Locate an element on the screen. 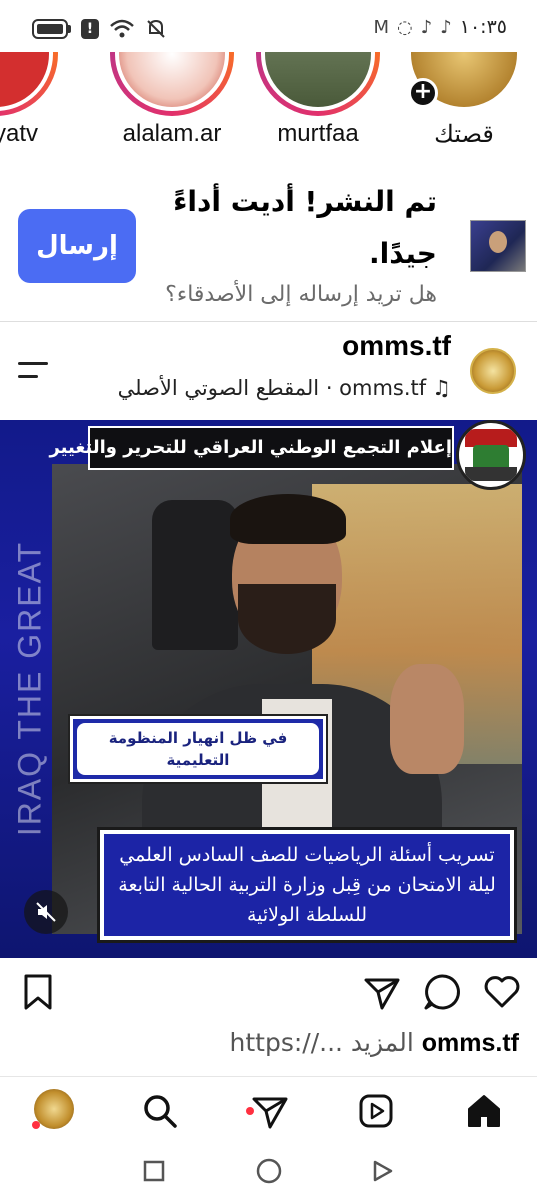 This screenshot has height=1200, width=537. reels-icon is located at coordinates (376, 1111).